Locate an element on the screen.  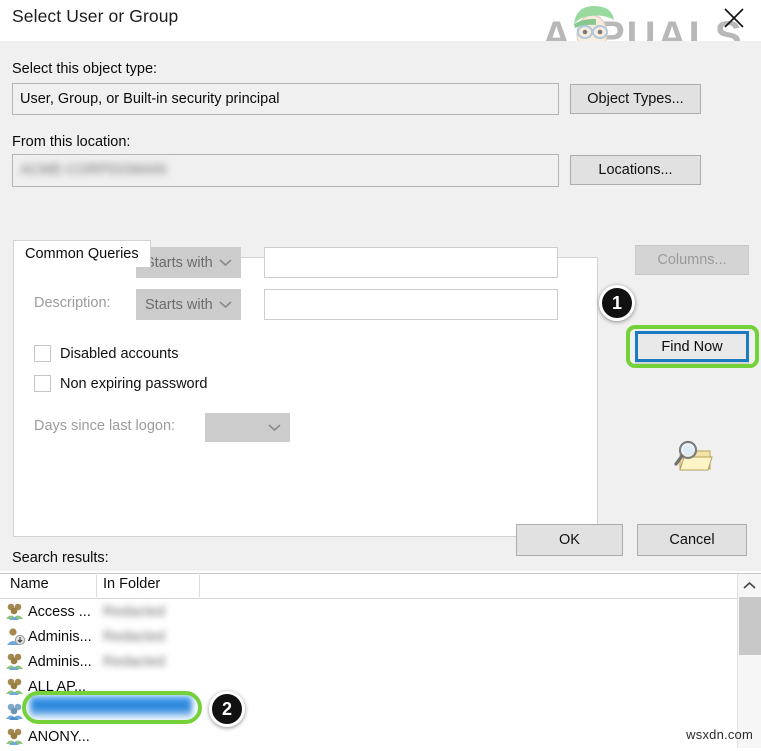
magnifier-folder-icon is located at coordinates (693, 459).